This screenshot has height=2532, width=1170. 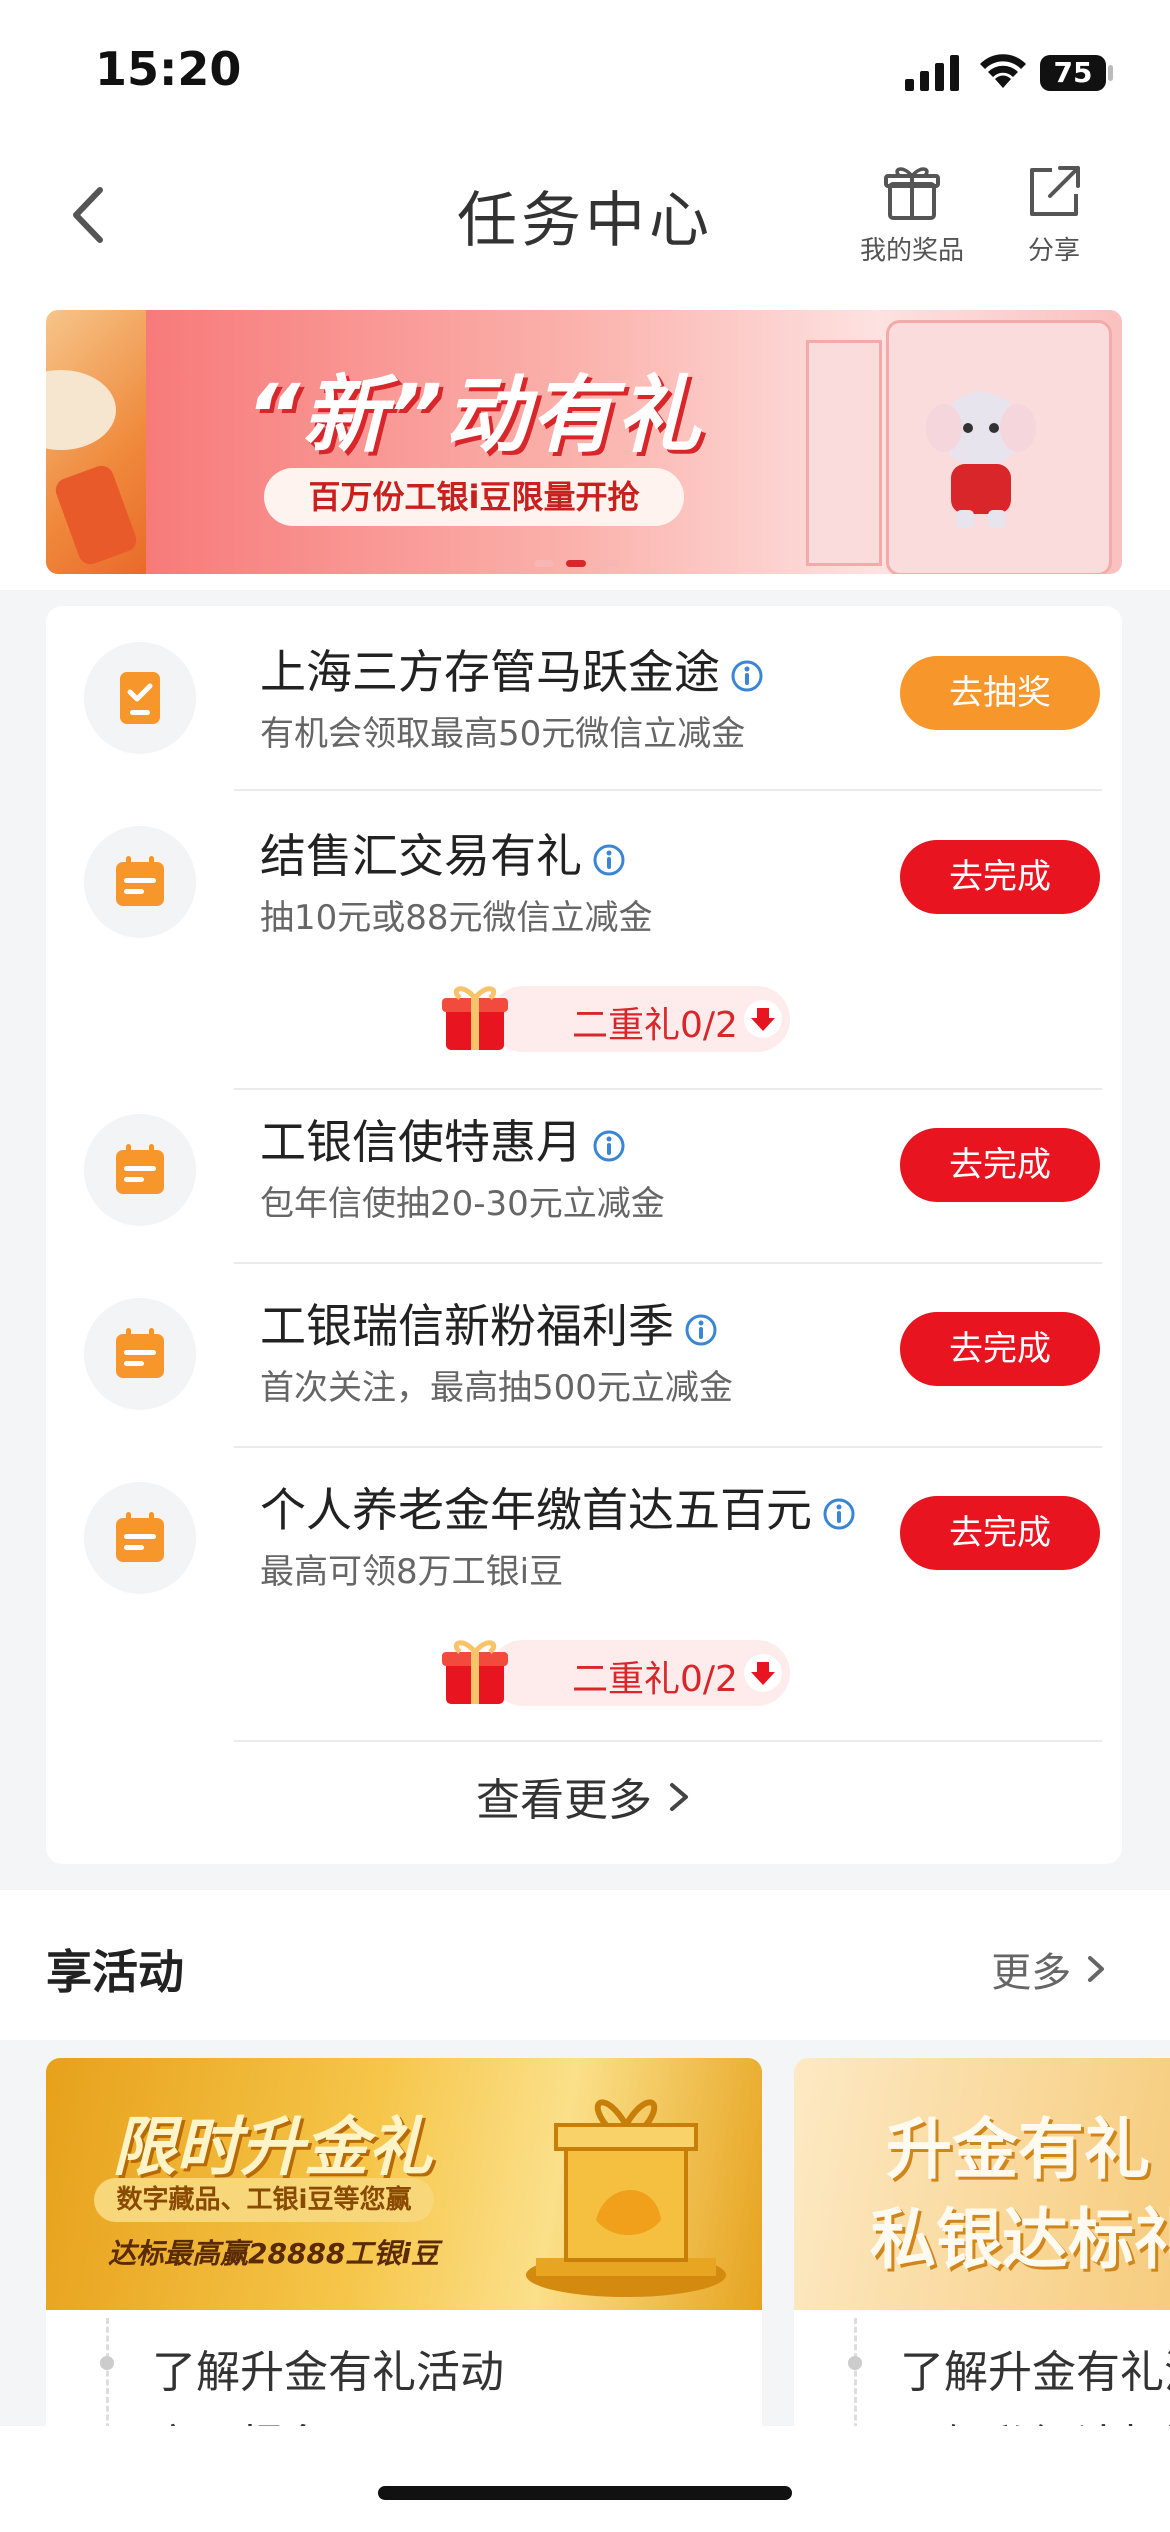 I want to click on activities-section-header: 享活动 更多, so click(x=585, y=1965).